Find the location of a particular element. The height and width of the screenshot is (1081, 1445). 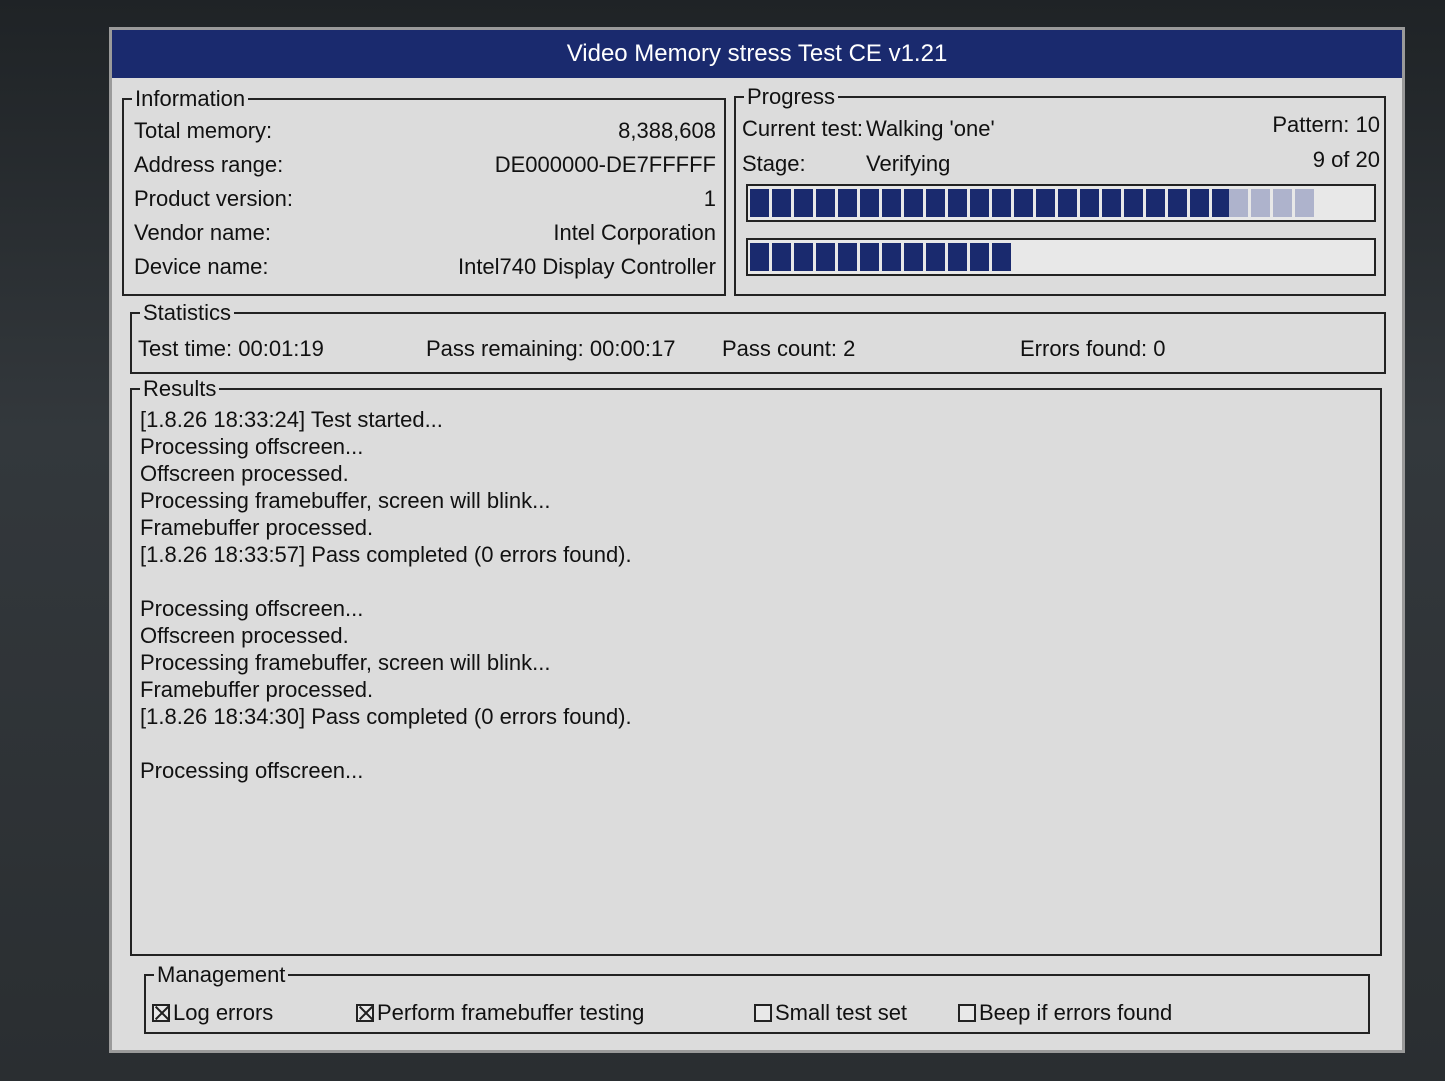

statistics-label: Statistics is located at coordinates (187, 313).